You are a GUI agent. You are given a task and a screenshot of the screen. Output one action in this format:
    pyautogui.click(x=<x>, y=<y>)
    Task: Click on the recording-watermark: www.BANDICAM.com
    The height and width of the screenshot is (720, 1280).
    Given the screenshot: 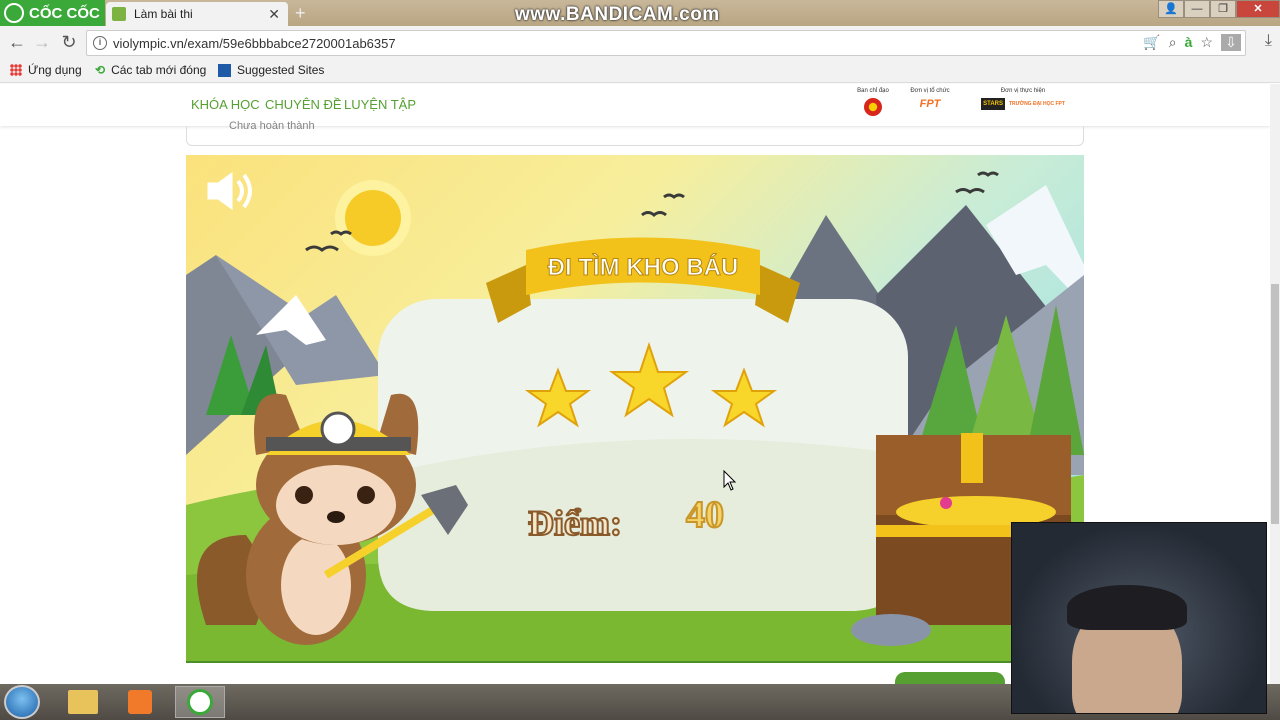 What is the action you would take?
    pyautogui.click(x=617, y=14)
    